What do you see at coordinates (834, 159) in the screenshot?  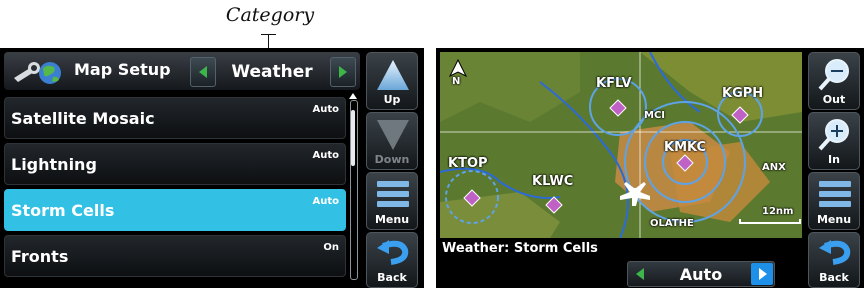 I see `zoom-in-label: In` at bounding box center [834, 159].